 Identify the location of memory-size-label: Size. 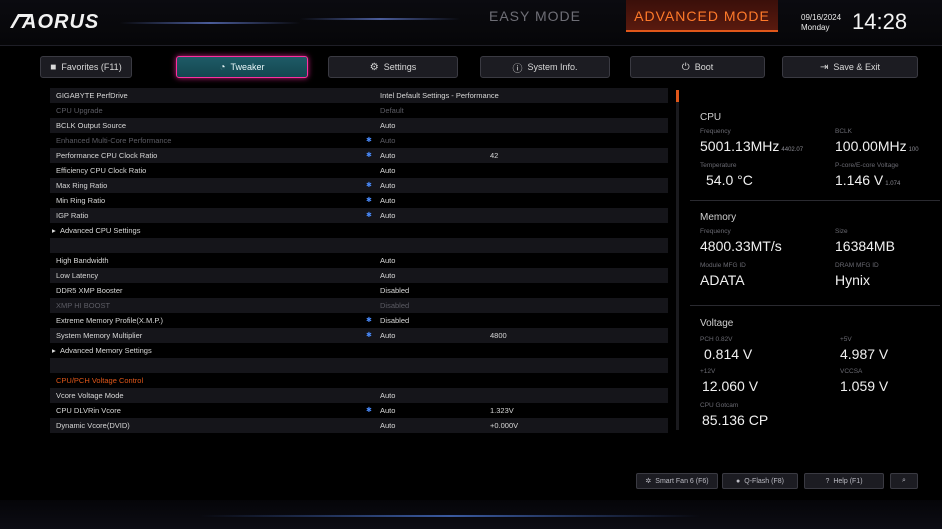
(841, 231).